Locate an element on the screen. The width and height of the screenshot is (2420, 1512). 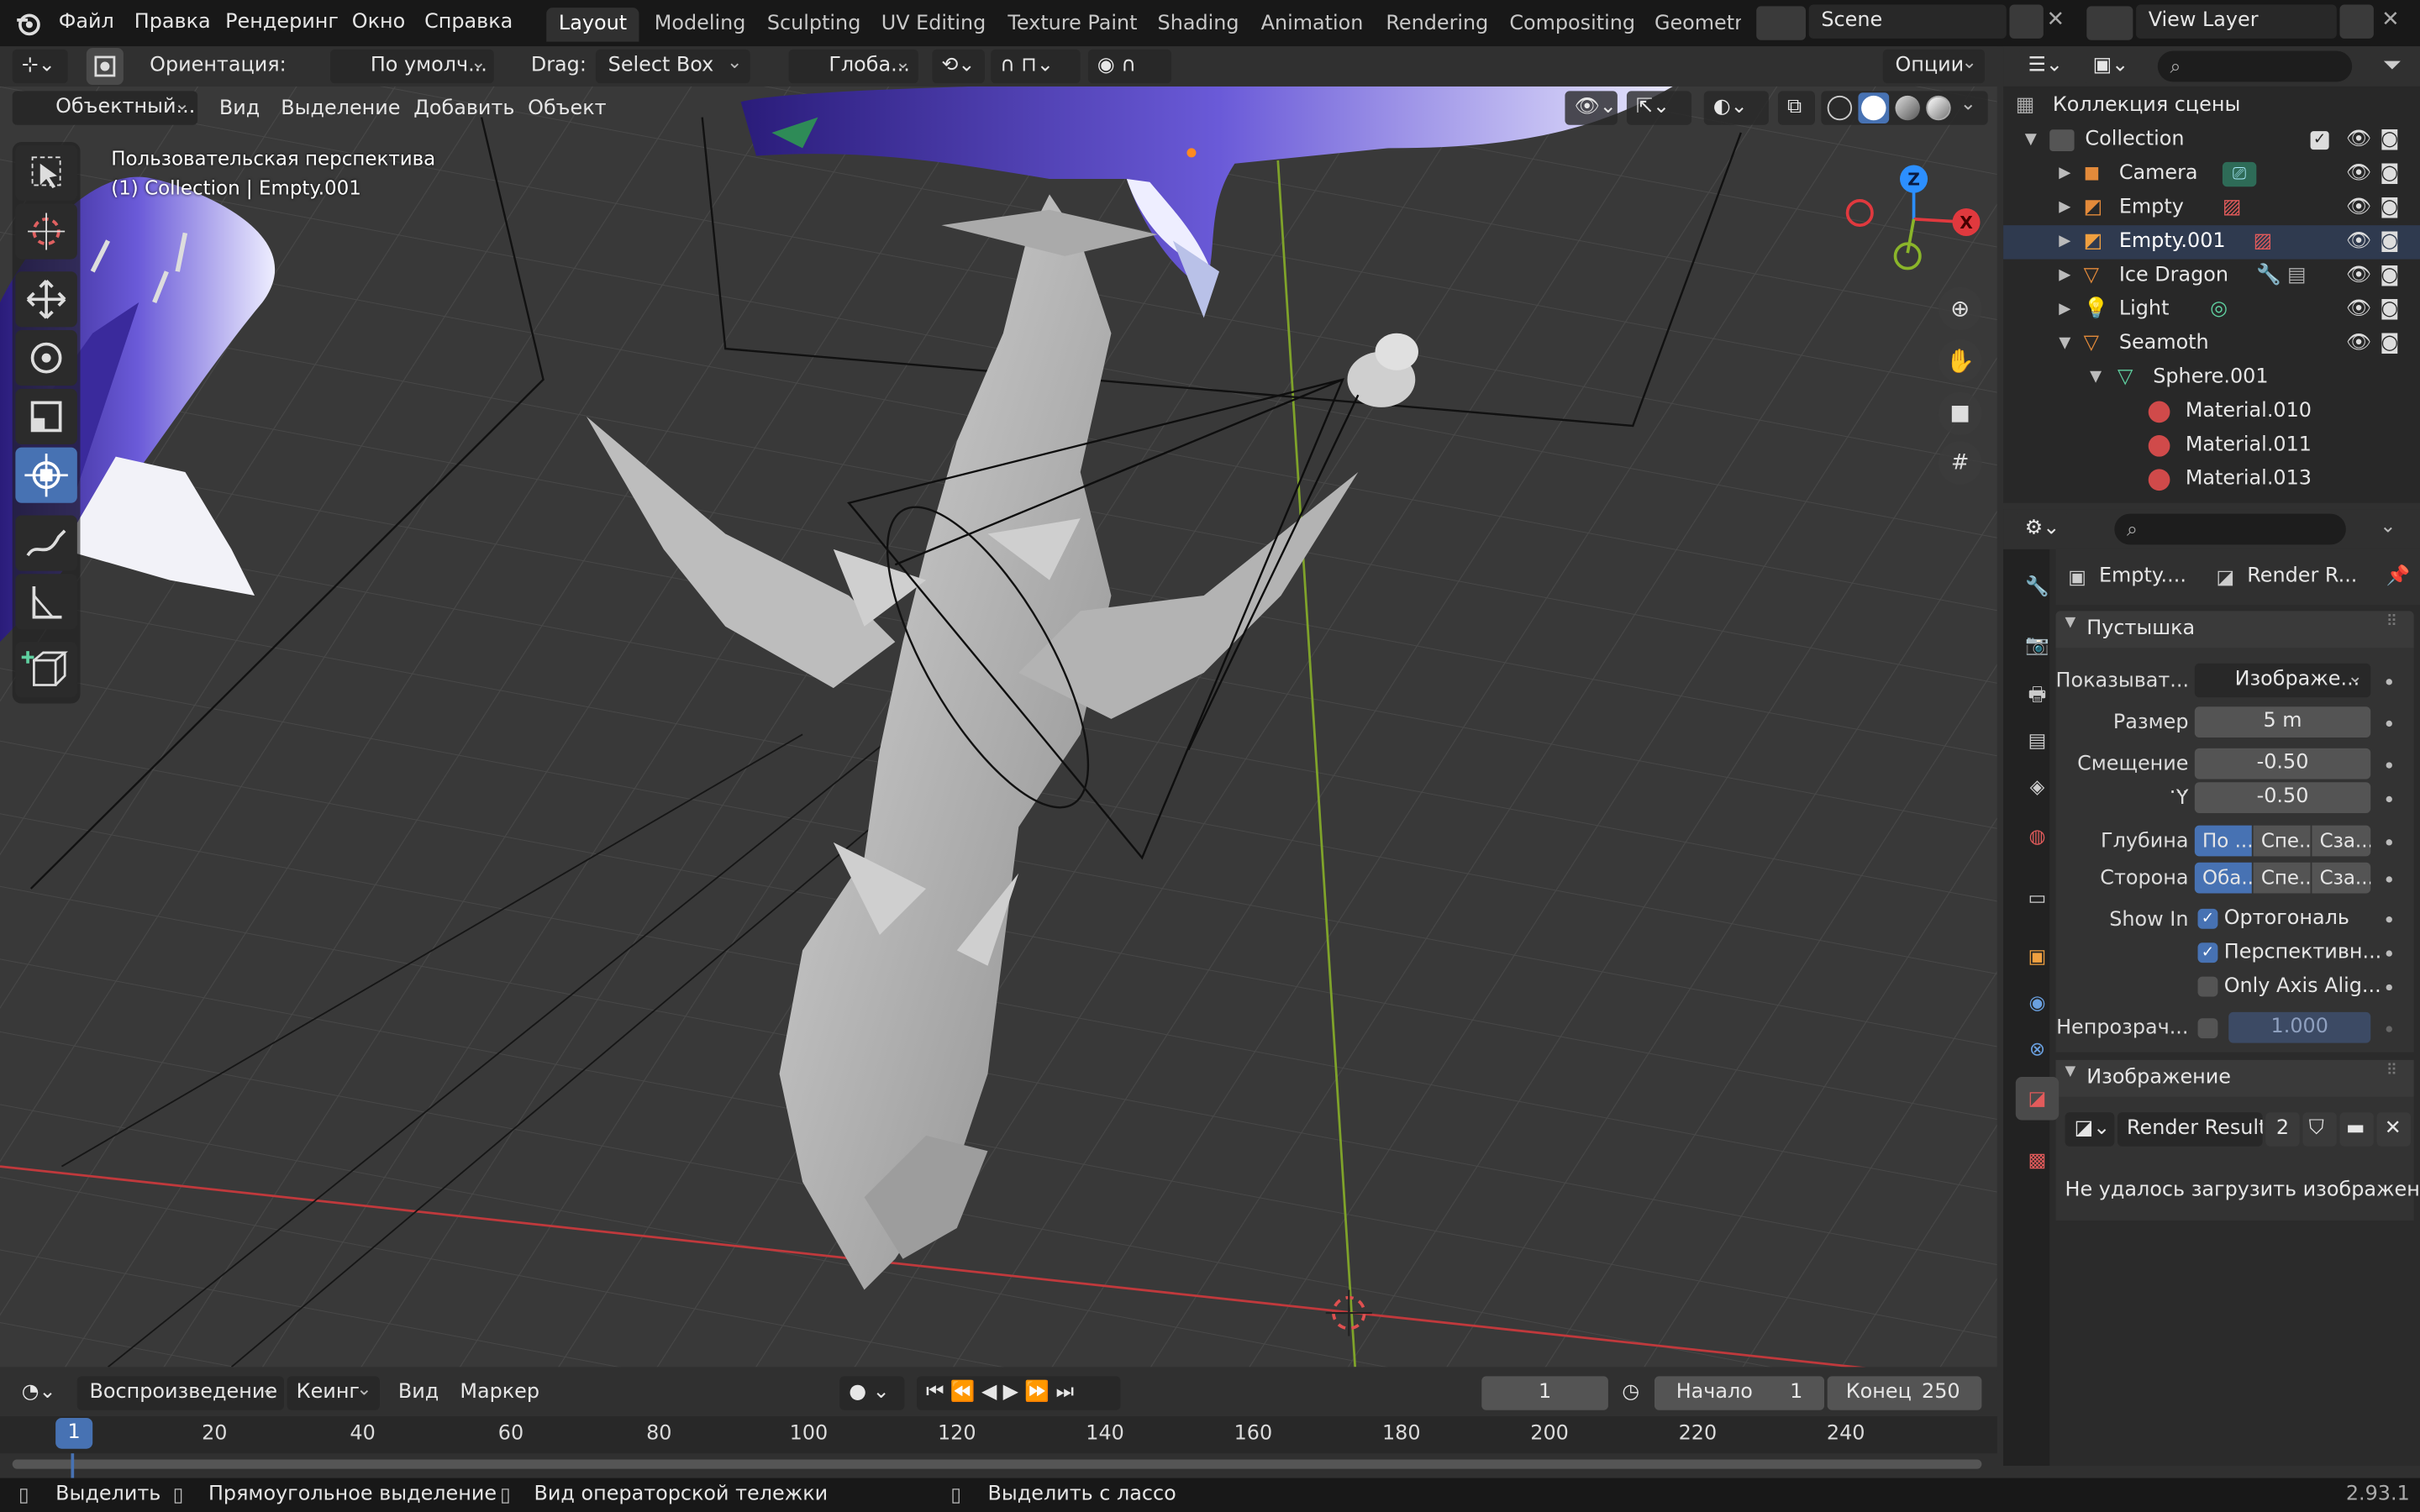
texture-properties-tab-icon: ▩ is located at coordinates (2038, 1160).